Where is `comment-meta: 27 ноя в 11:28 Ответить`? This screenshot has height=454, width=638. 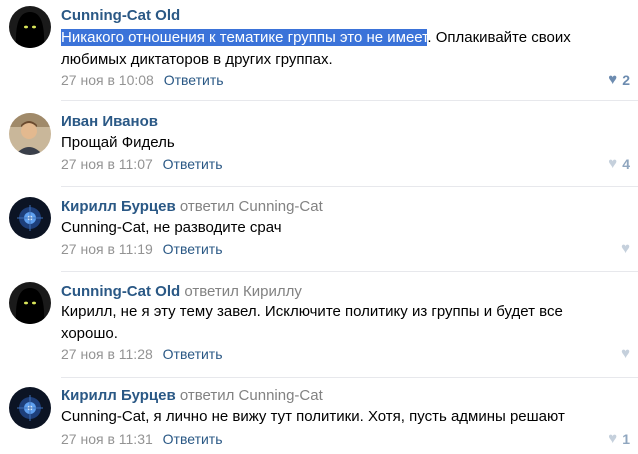
comment-meta: 27 ноя в 11:28 Ответить is located at coordinates (142, 354).